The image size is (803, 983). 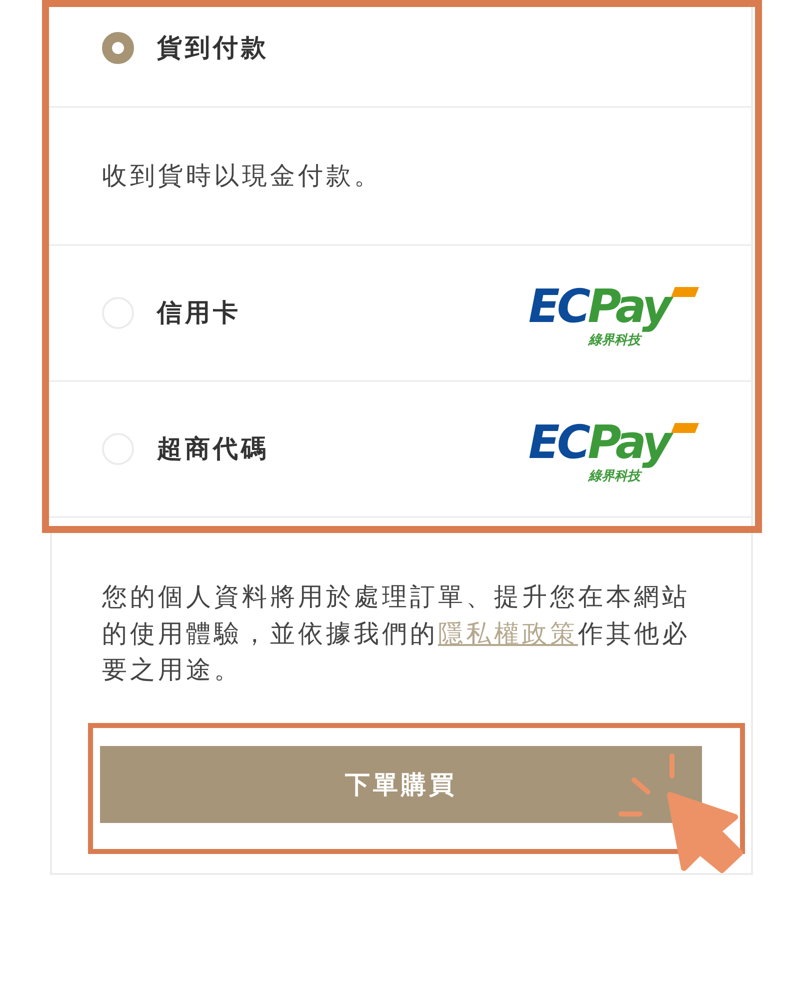 What do you see at coordinates (199, 313) in the screenshot?
I see `option-label: 信用卡` at bounding box center [199, 313].